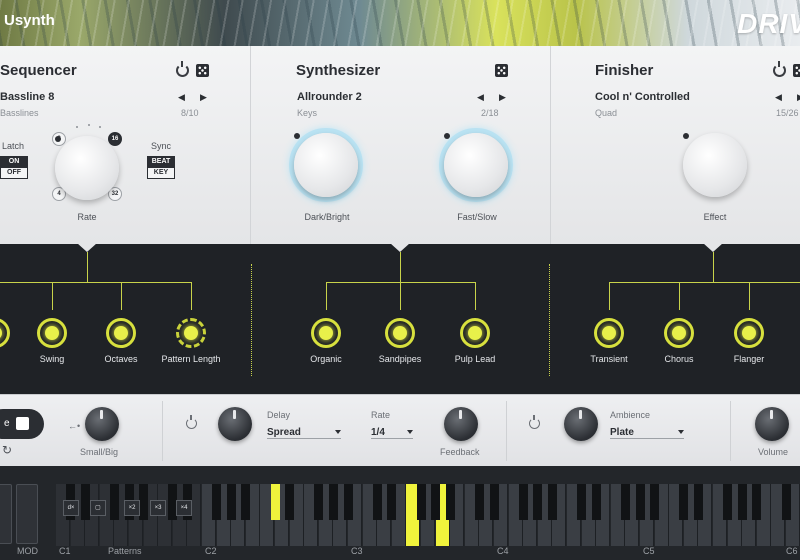 This screenshot has width=800, height=560. I want to click on sequencer-next-arrow-icon: ▶, so click(203, 97).